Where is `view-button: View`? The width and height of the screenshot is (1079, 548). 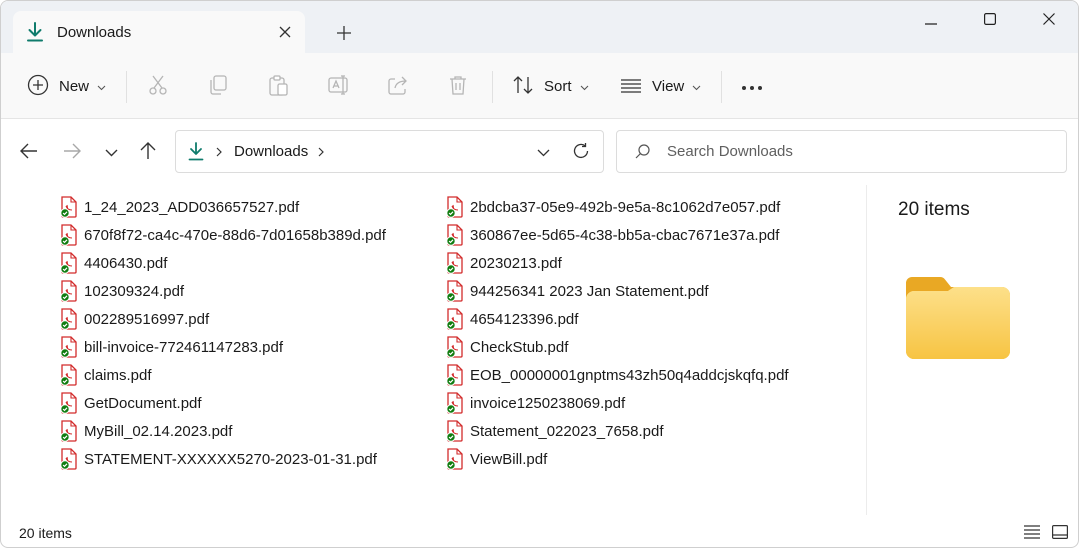 view-button: View is located at coordinates (660, 86).